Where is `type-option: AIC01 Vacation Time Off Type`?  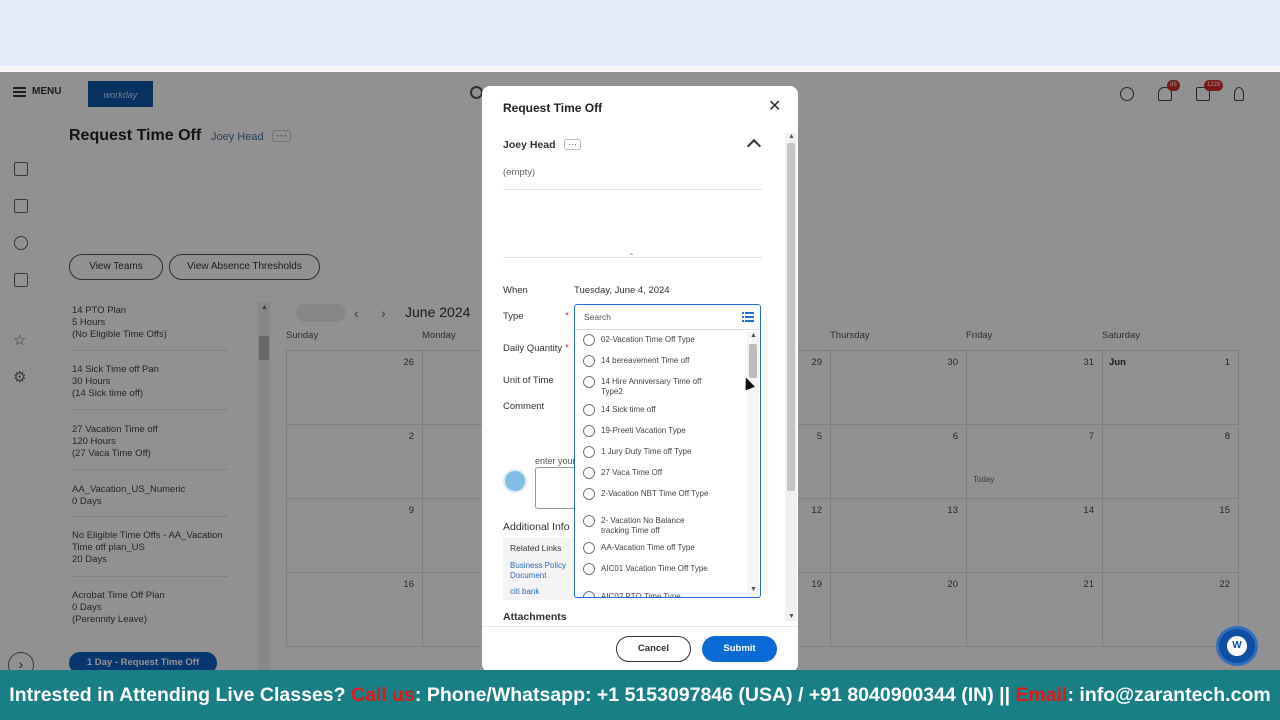
type-option: AIC01 Vacation Time Off Type is located at coordinates (663, 569).